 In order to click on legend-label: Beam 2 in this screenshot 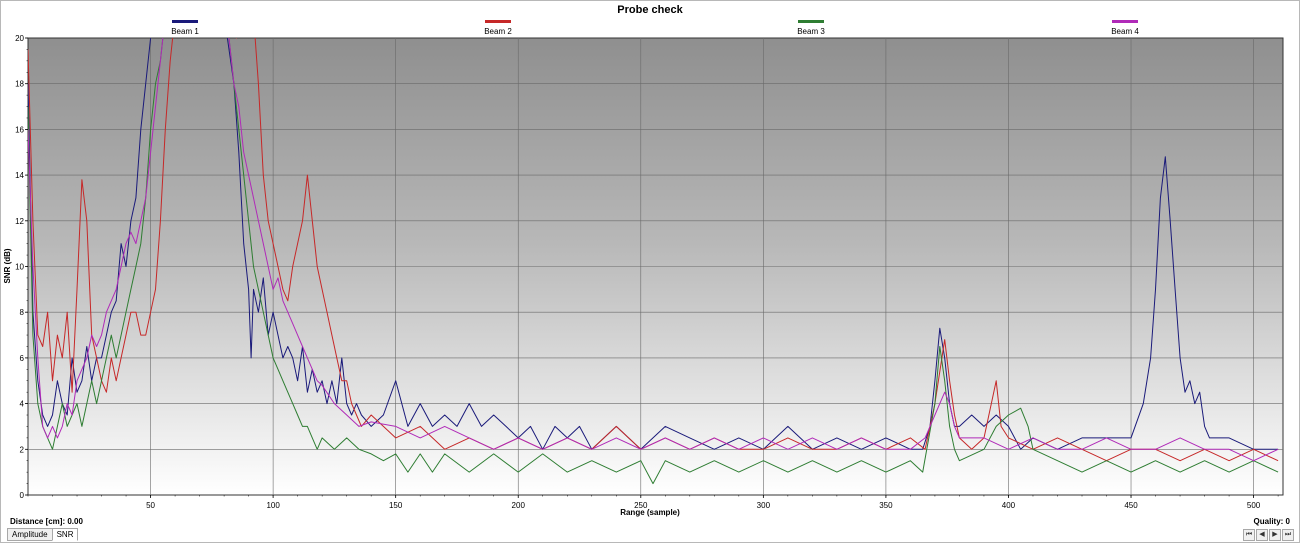, I will do `click(498, 31)`.